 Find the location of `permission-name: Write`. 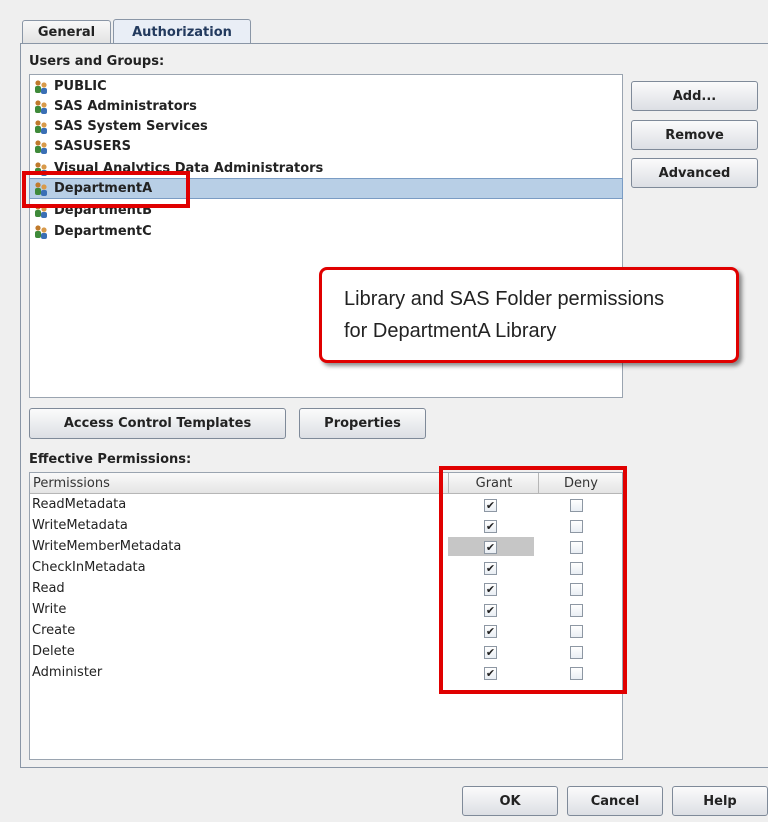

permission-name: Write is located at coordinates (49, 609).